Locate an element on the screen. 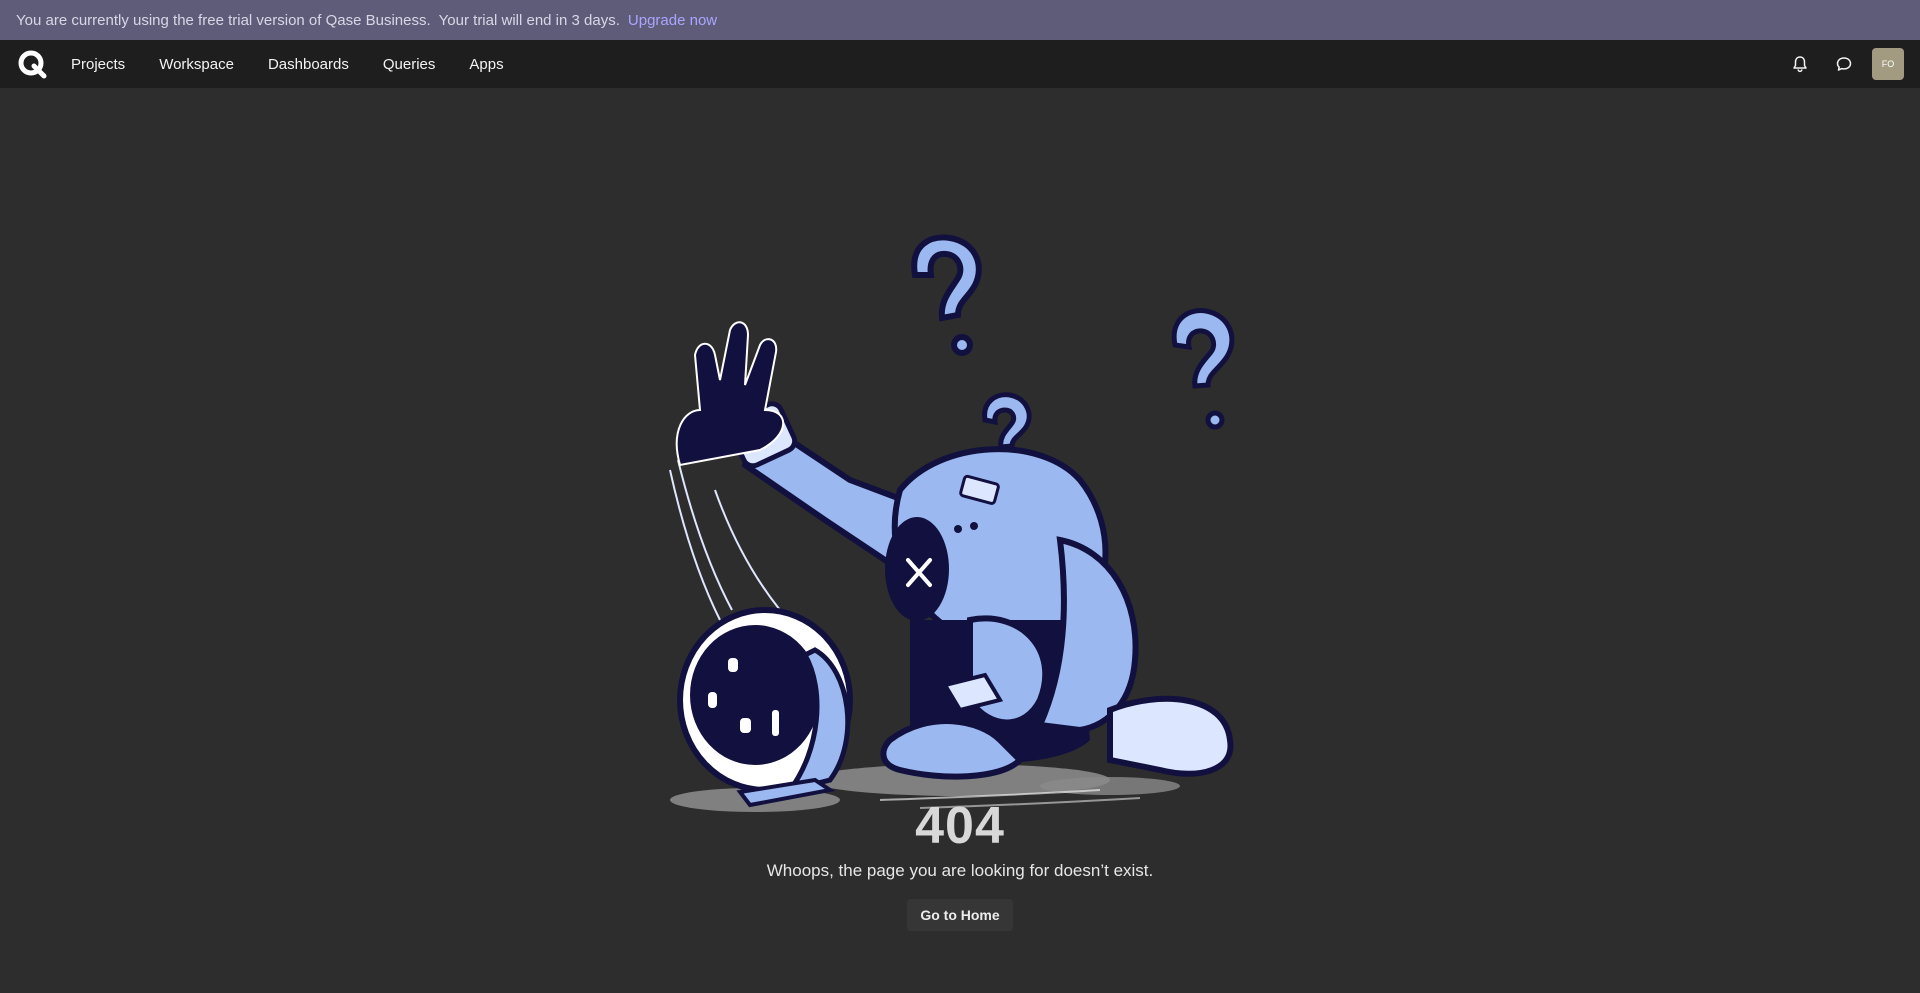 Image resolution: width=1920 pixels, height=993 pixels. nav-right-controls: FO is located at coordinates (1837, 64).